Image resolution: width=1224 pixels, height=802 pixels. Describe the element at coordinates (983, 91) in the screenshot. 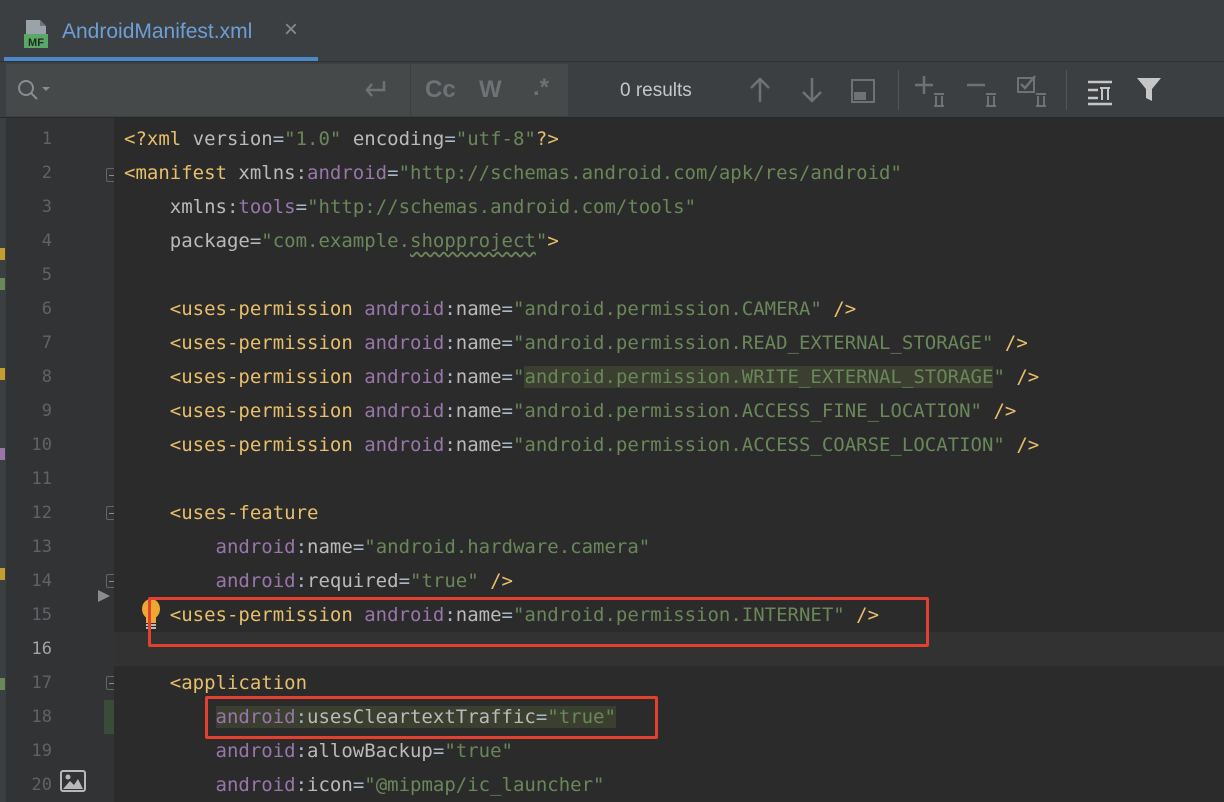

I see `remove-selection-icon` at that location.